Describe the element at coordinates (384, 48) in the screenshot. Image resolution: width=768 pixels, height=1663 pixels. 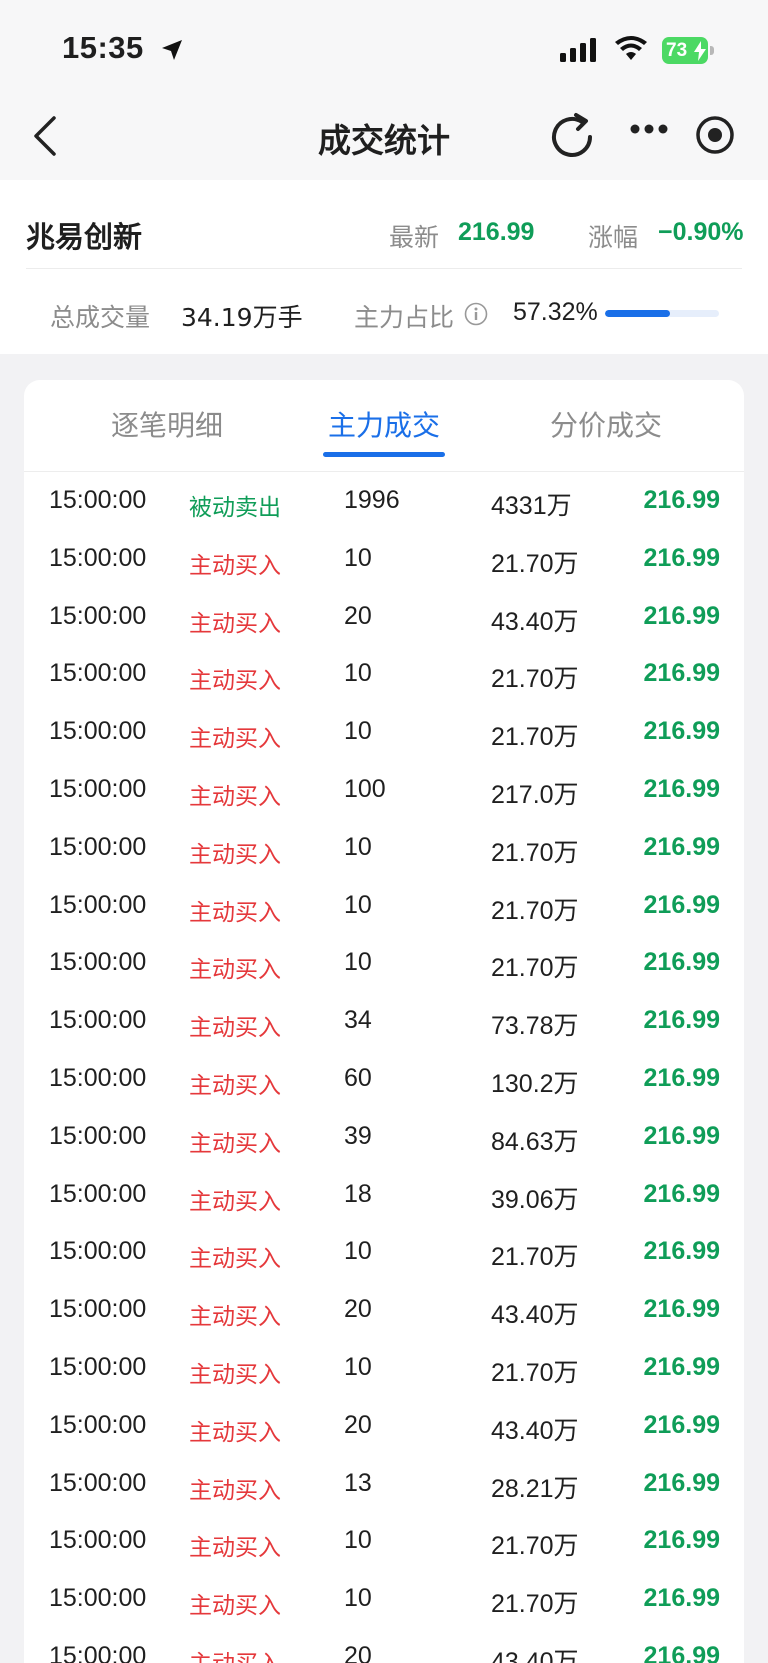
I see `status-bar: 15:35 73` at that location.